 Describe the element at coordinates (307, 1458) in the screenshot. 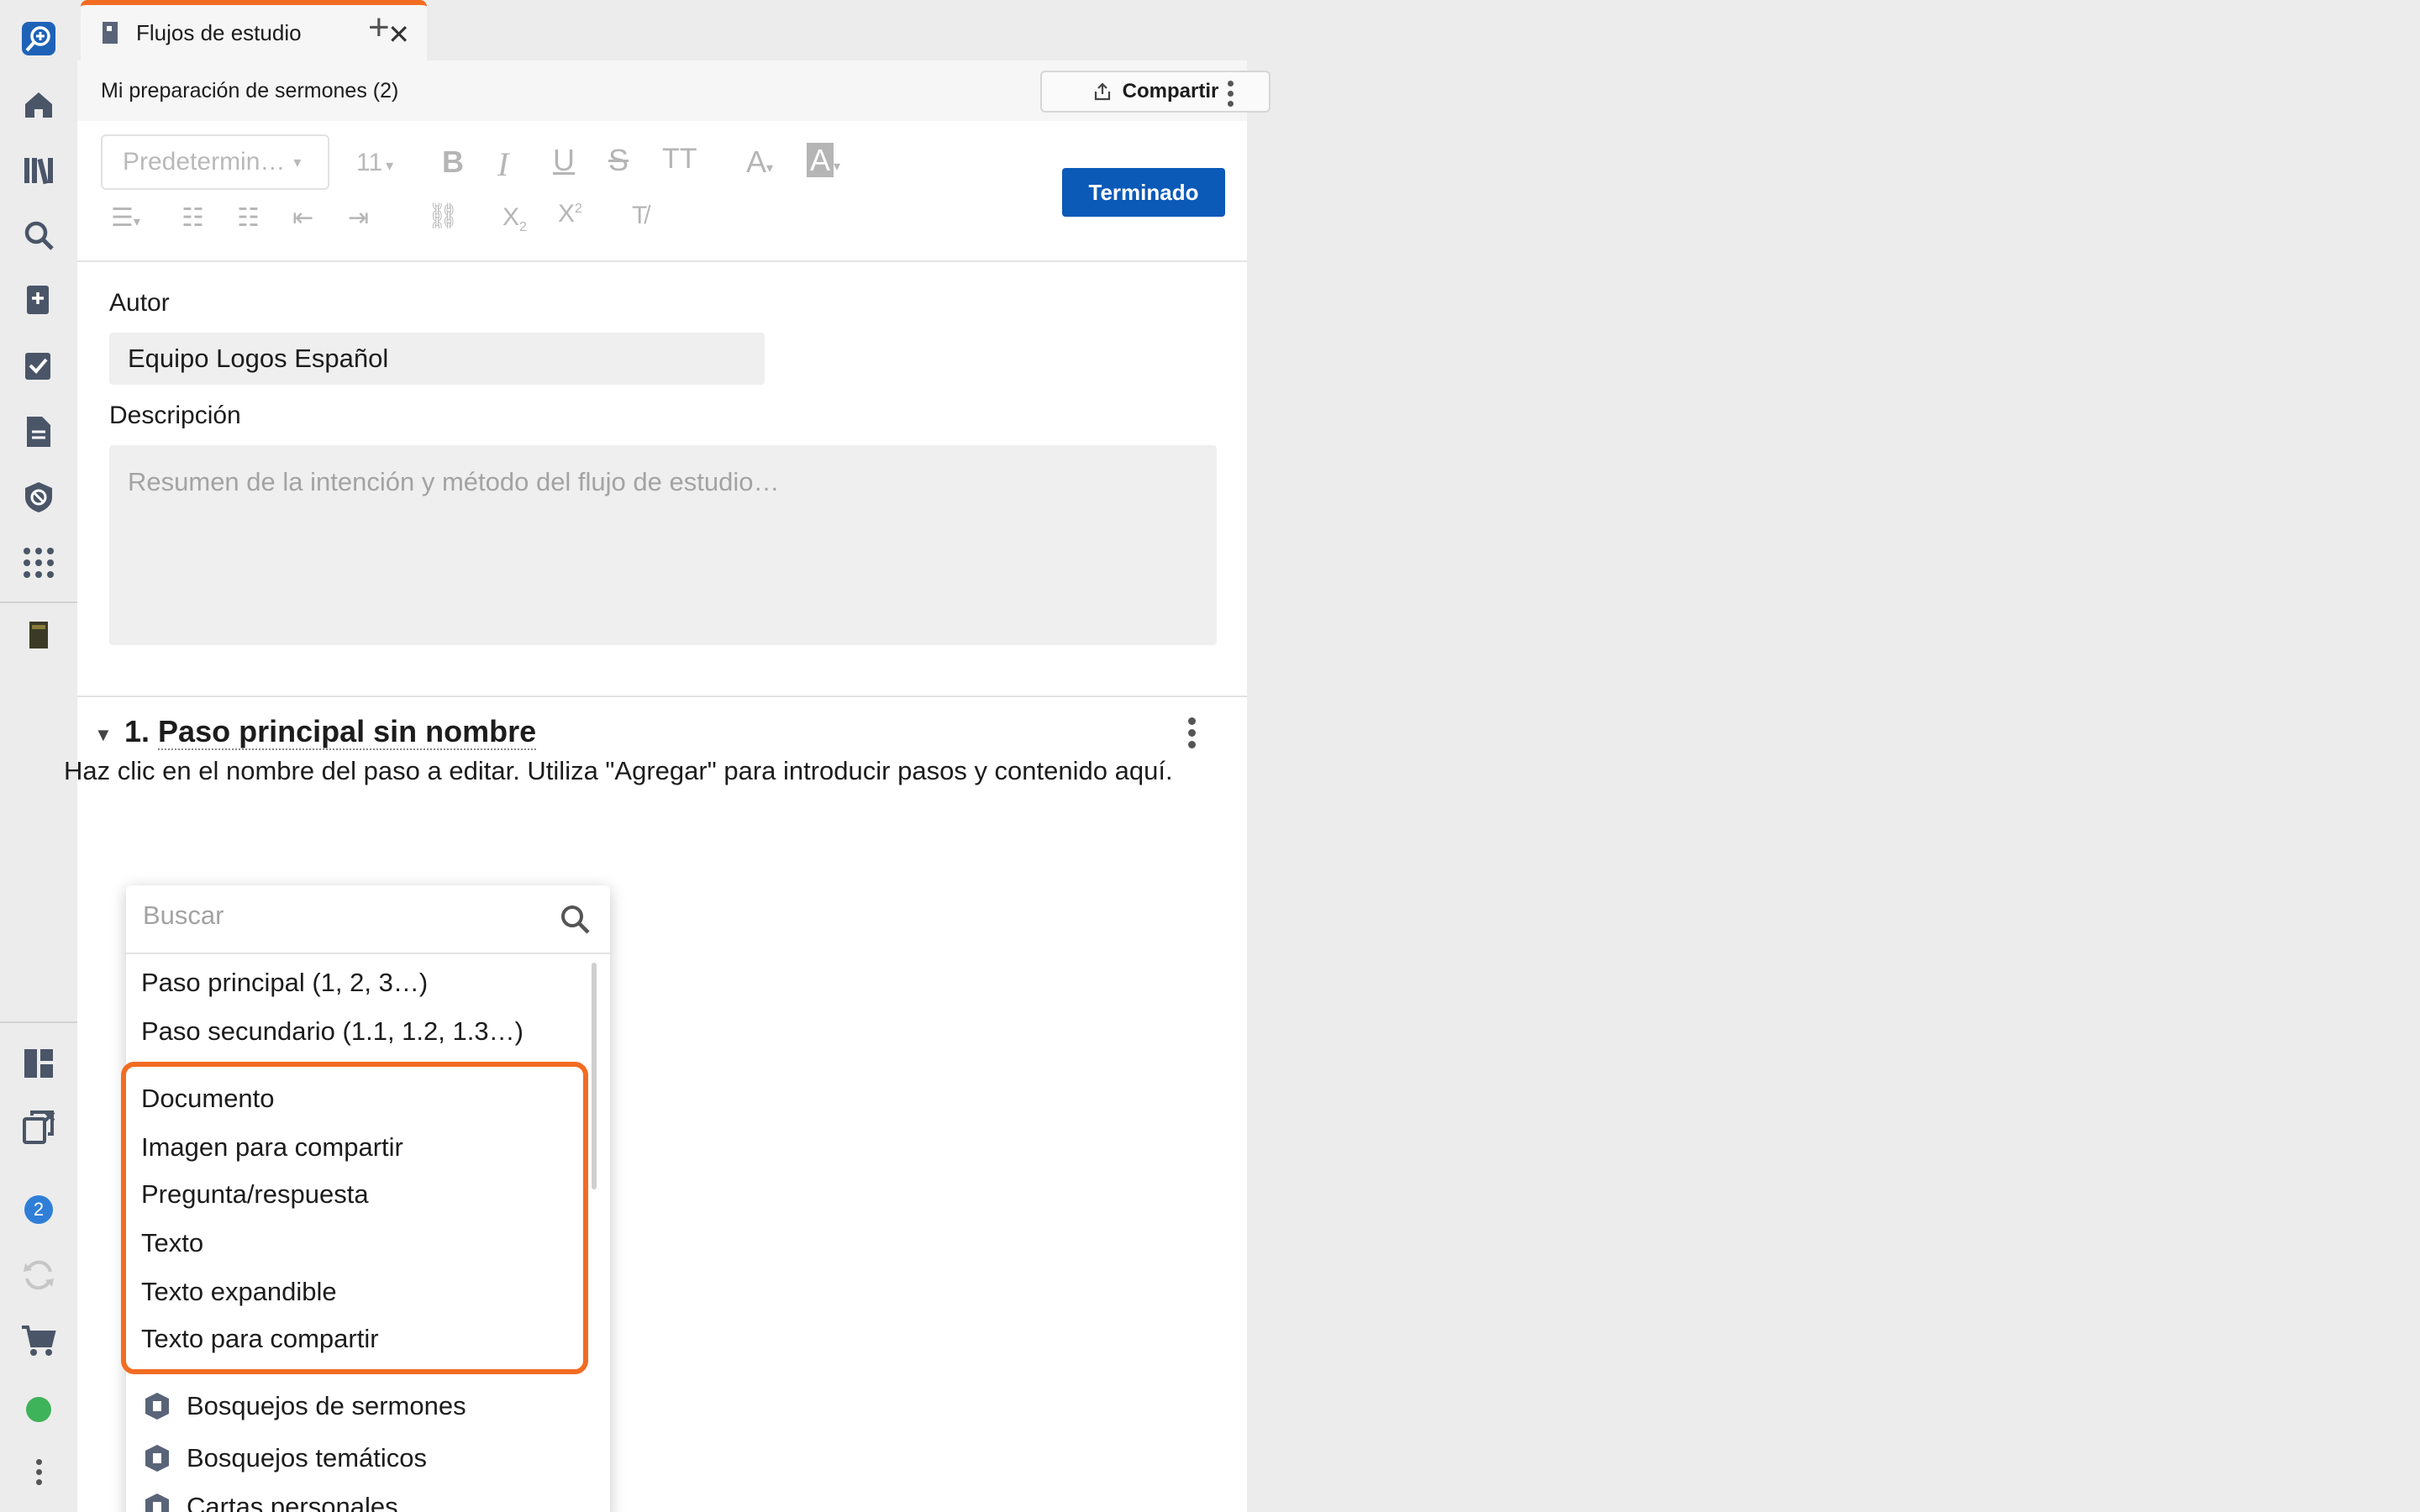

I see `resource-label: Bosquejos temáticos` at that location.